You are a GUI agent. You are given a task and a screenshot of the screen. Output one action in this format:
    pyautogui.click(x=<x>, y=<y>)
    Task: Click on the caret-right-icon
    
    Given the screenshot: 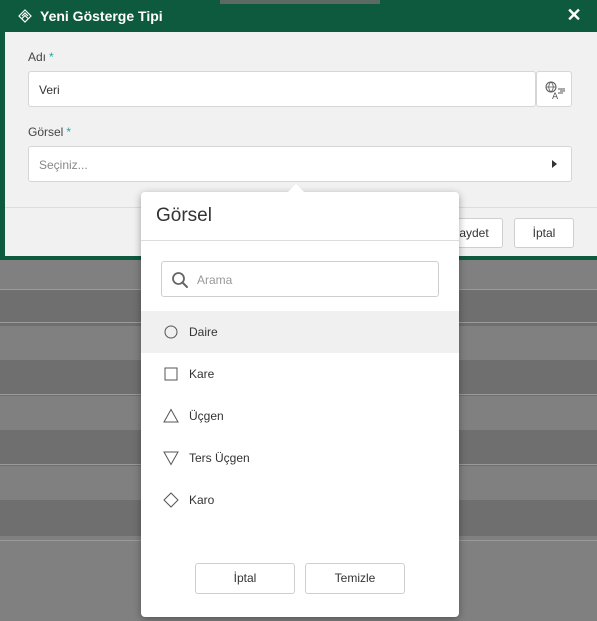 What is the action you would take?
    pyautogui.click(x=554, y=164)
    